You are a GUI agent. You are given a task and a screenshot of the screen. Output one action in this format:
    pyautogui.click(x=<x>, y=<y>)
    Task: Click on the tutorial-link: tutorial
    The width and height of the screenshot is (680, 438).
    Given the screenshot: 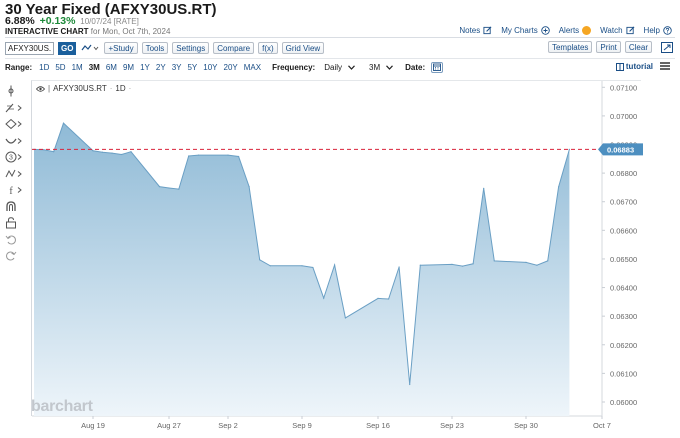 What is the action you would take?
    pyautogui.click(x=634, y=66)
    